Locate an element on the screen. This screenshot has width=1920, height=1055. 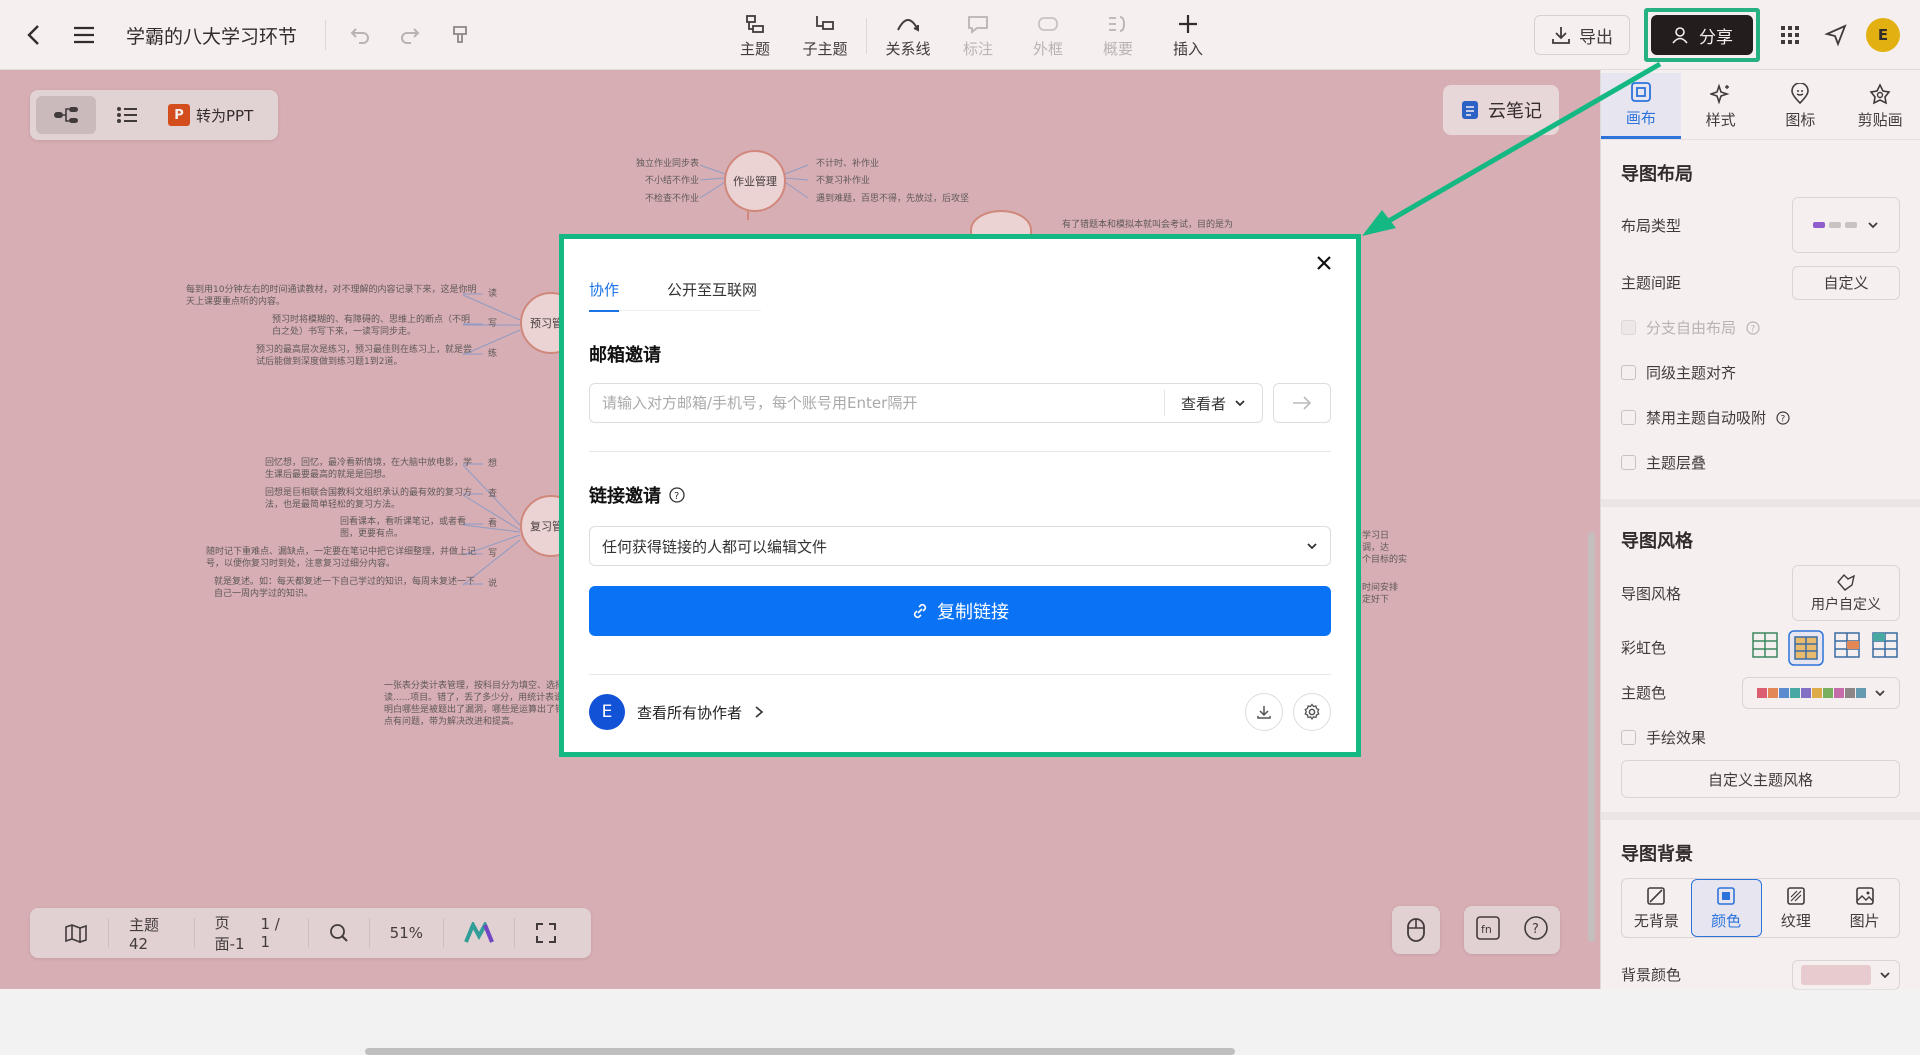
tool-topic: 主题 is located at coordinates (755, 36).